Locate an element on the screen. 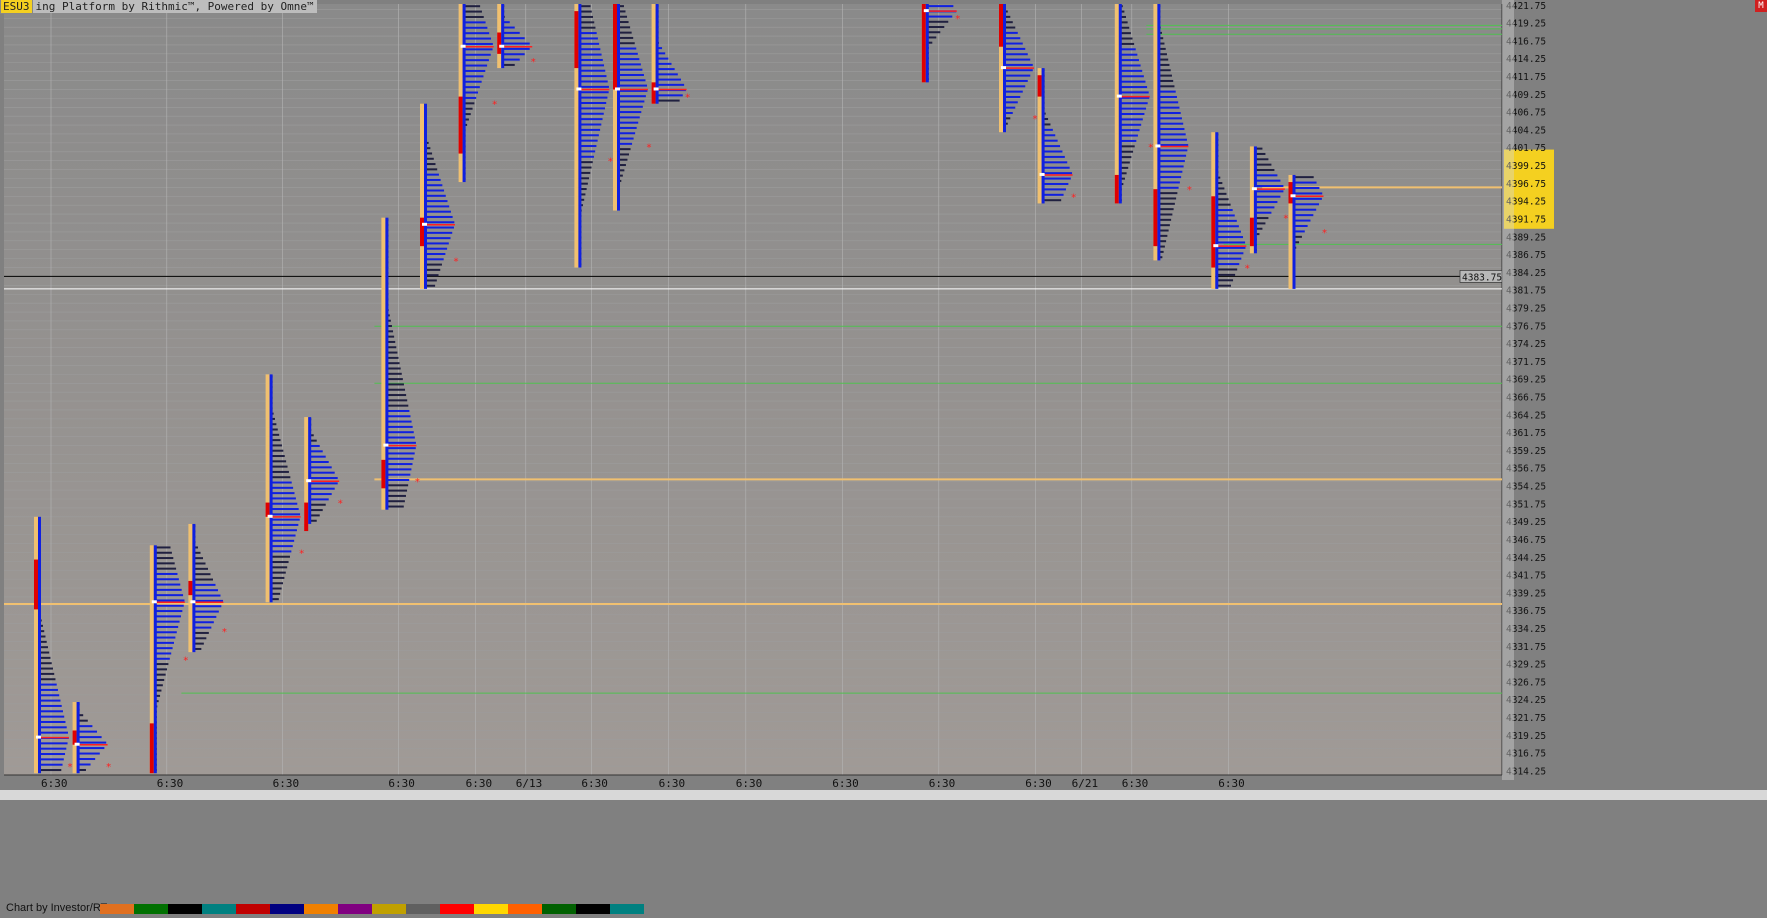 This screenshot has width=1767, height=918. horizontal-scrollbar is located at coordinates (883, 795).